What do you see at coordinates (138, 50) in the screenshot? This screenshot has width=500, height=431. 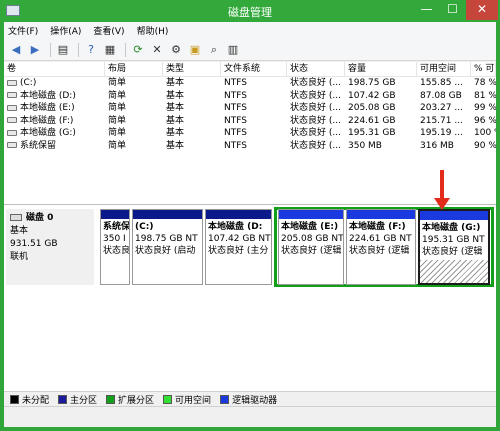 I see `refresh-icon: ⟳` at bounding box center [138, 50].